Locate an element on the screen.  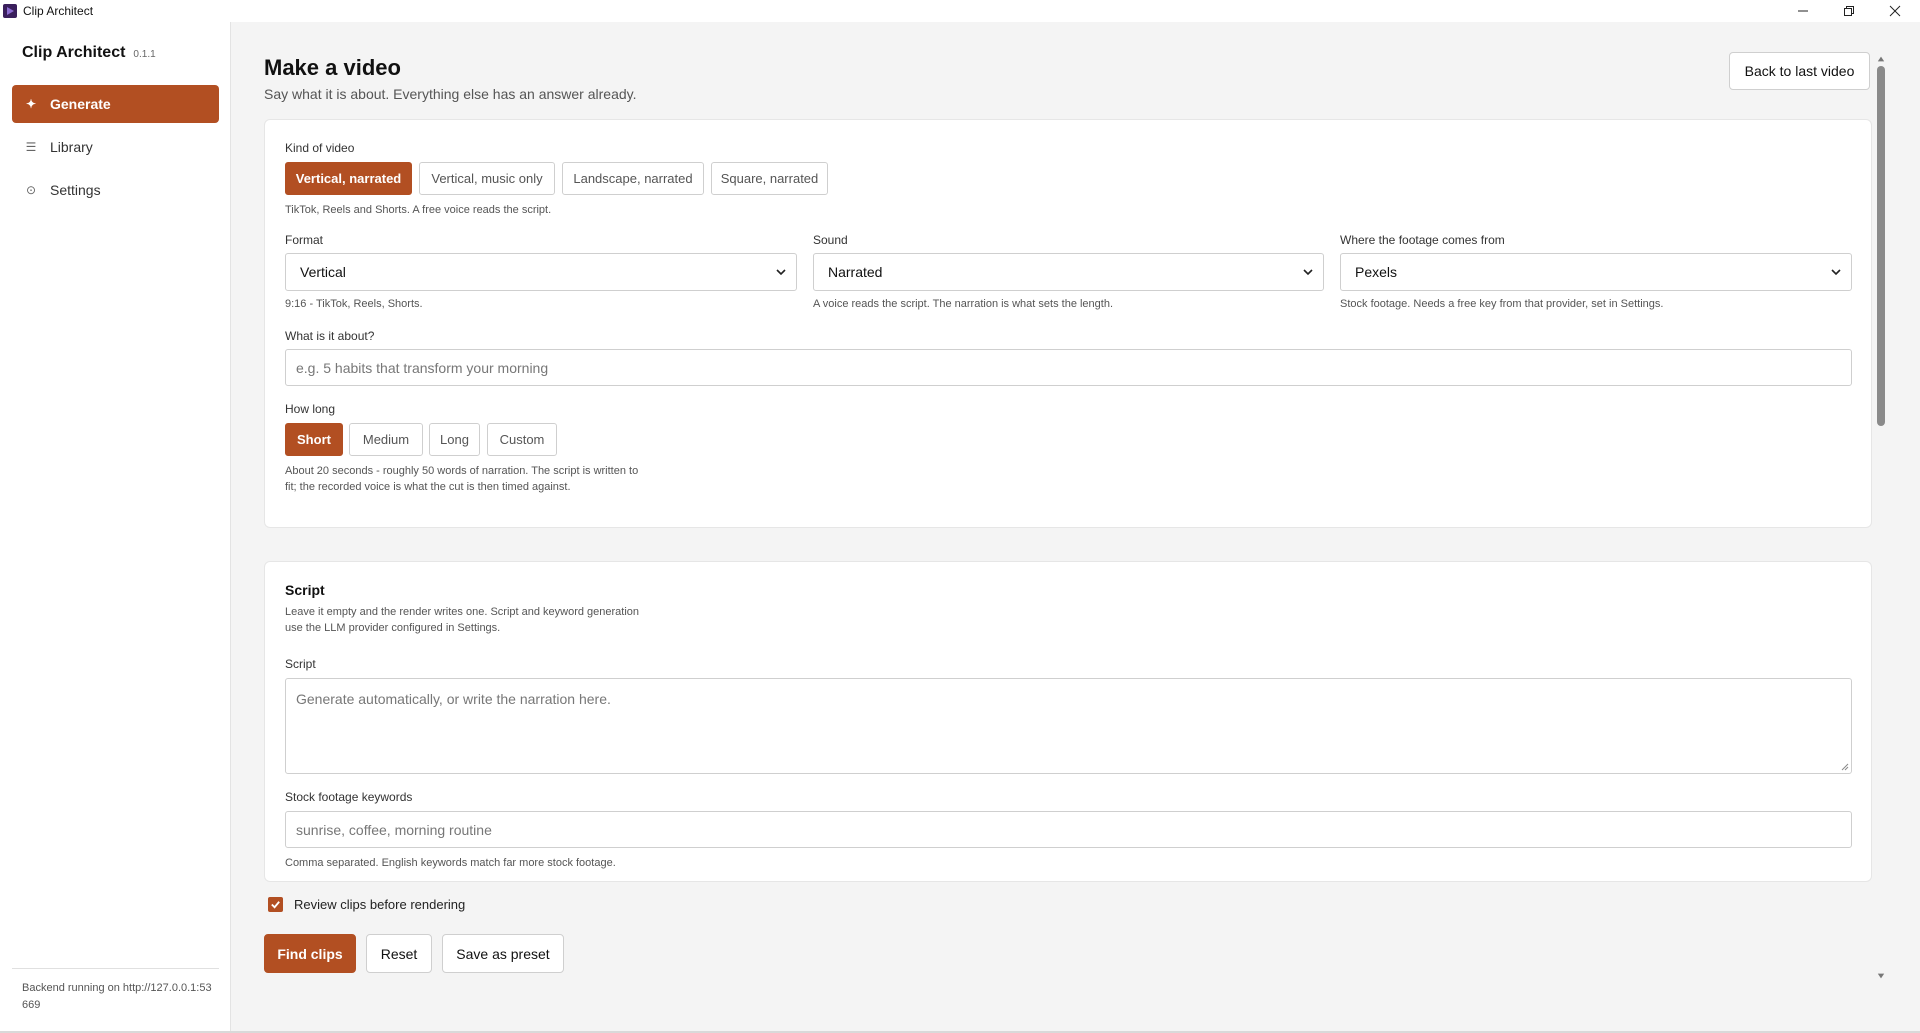
format-hint: 9:16 - TikTok, Reels, Shorts. is located at coordinates (354, 304).